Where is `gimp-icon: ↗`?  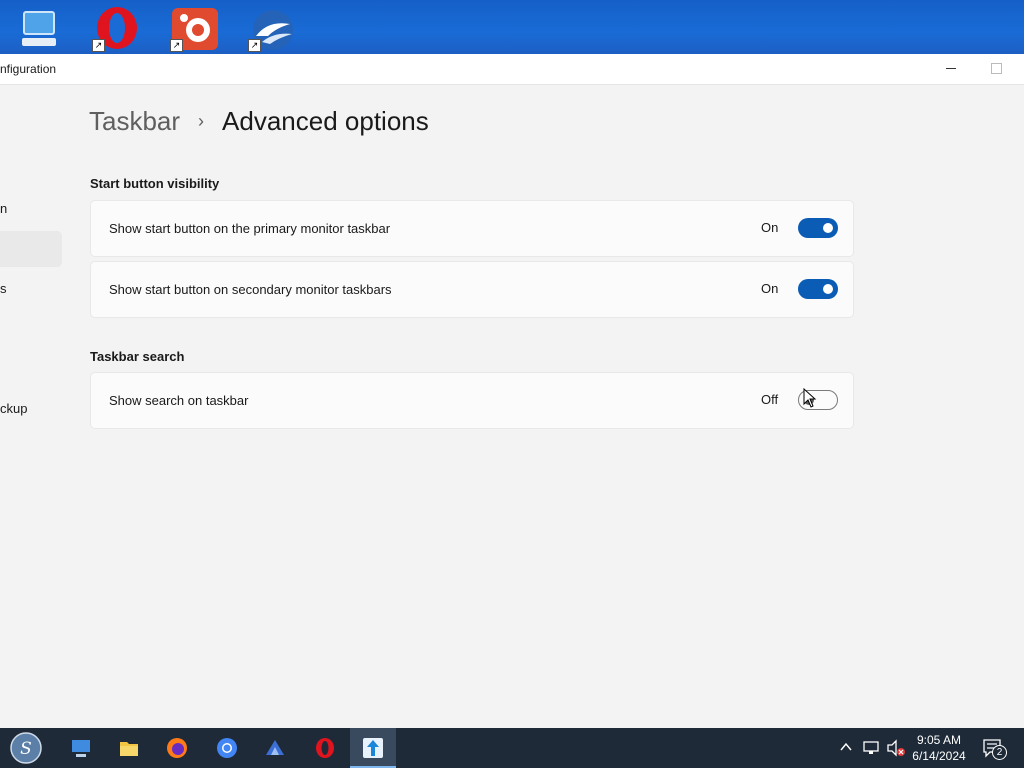 gimp-icon: ↗ is located at coordinates (195, 29).